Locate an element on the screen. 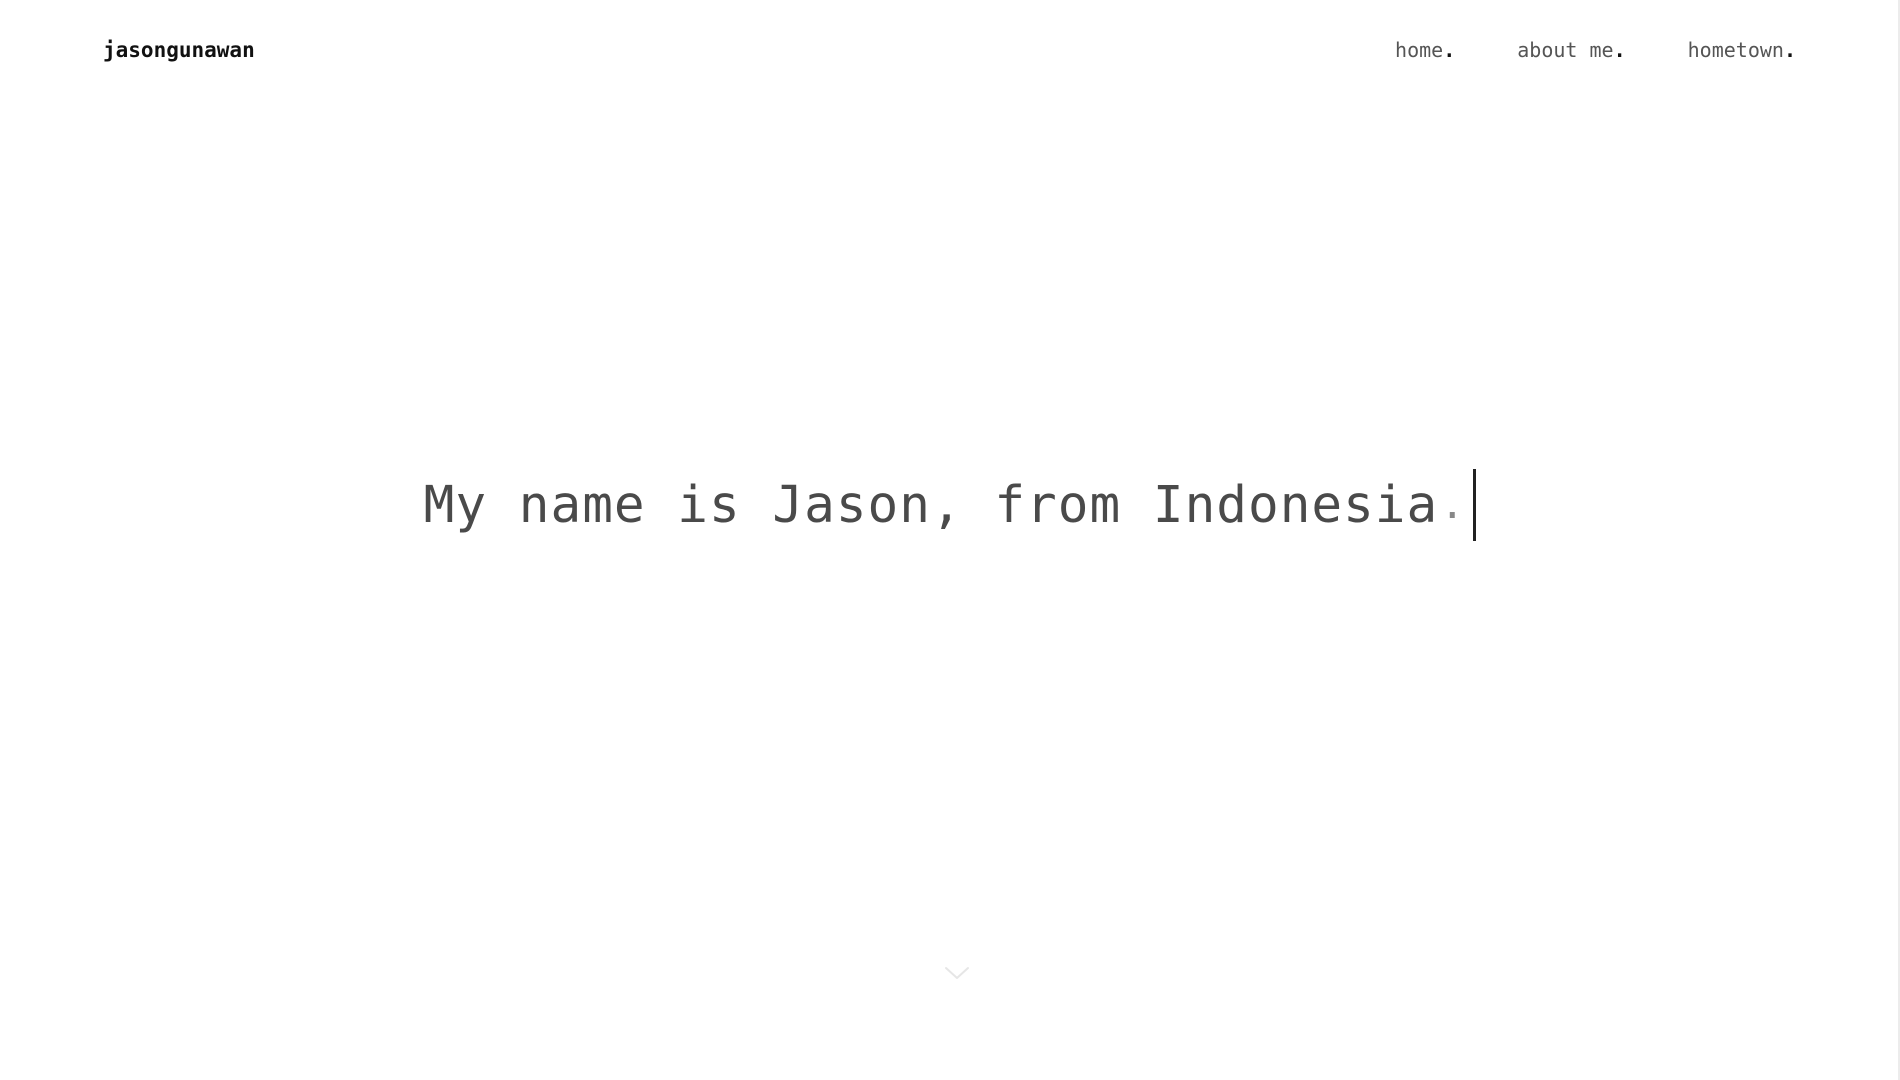 The height and width of the screenshot is (1080, 1900). nav-link-about-me: about me. is located at coordinates (1571, 50).